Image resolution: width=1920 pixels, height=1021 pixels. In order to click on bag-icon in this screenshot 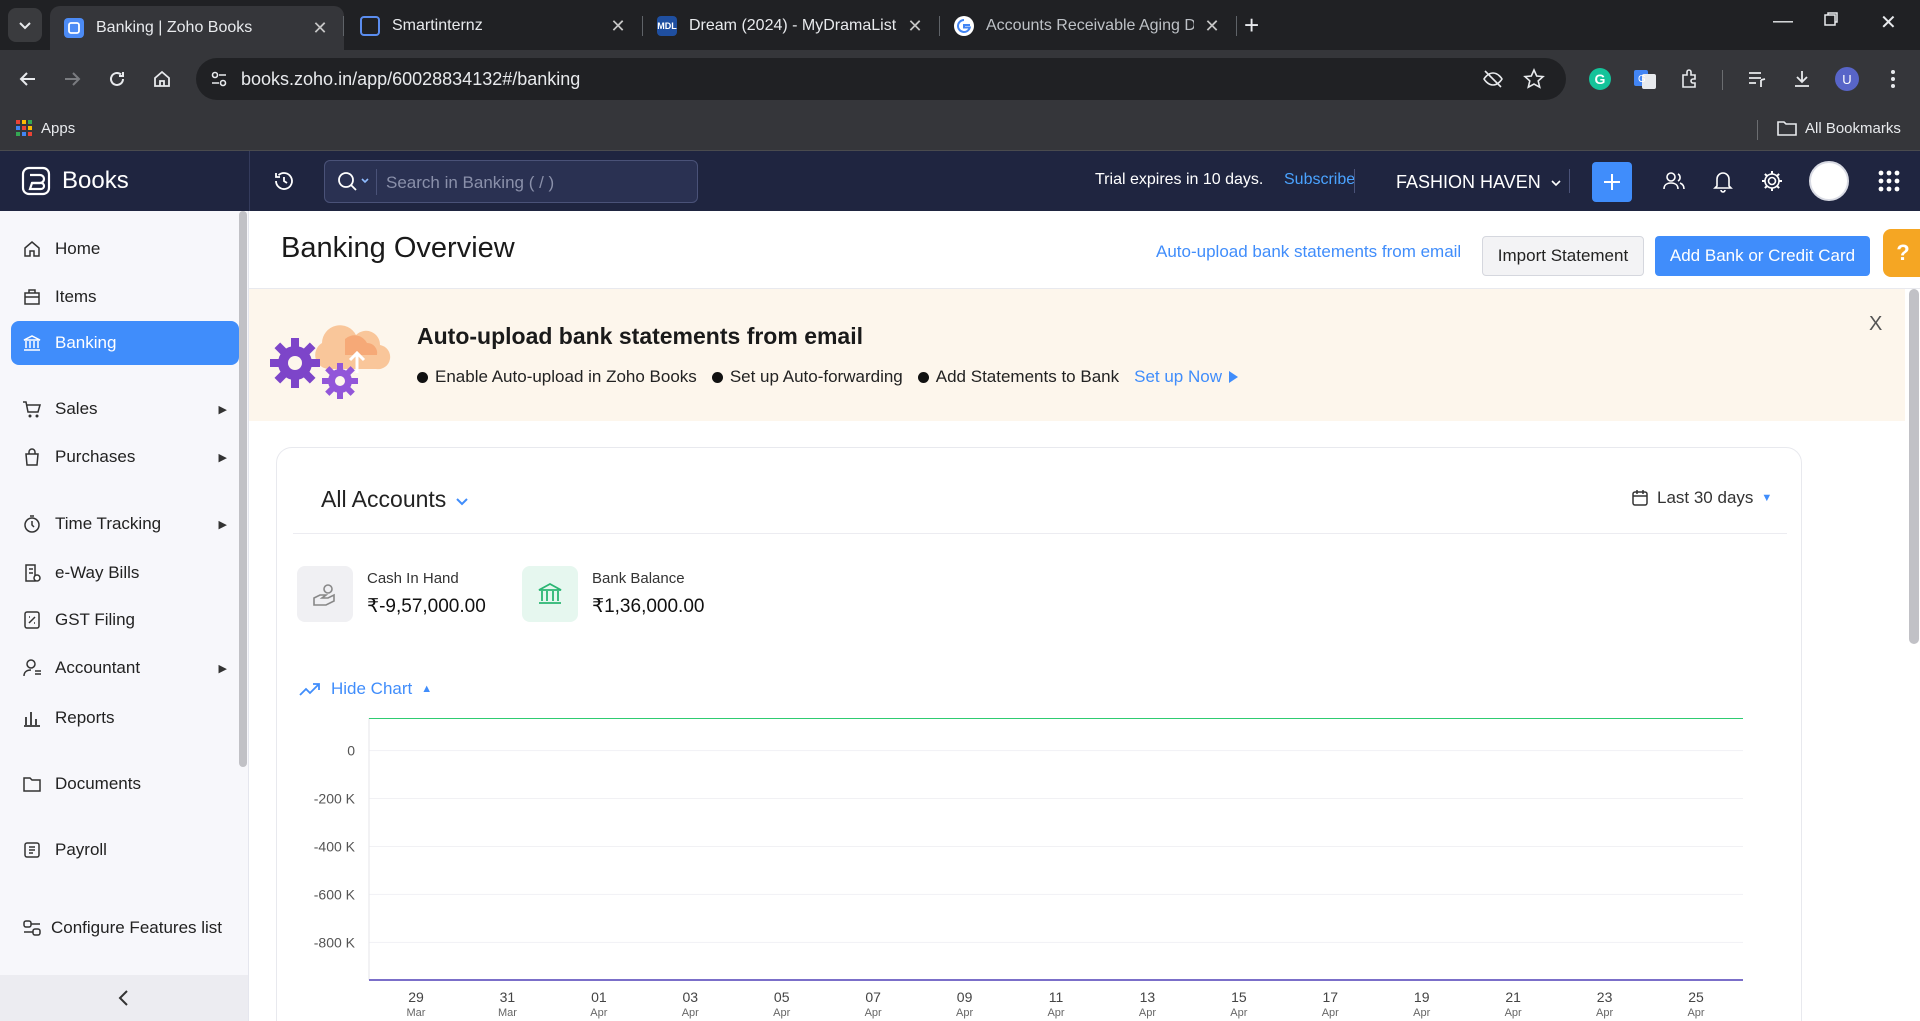, I will do `click(32, 457)`.